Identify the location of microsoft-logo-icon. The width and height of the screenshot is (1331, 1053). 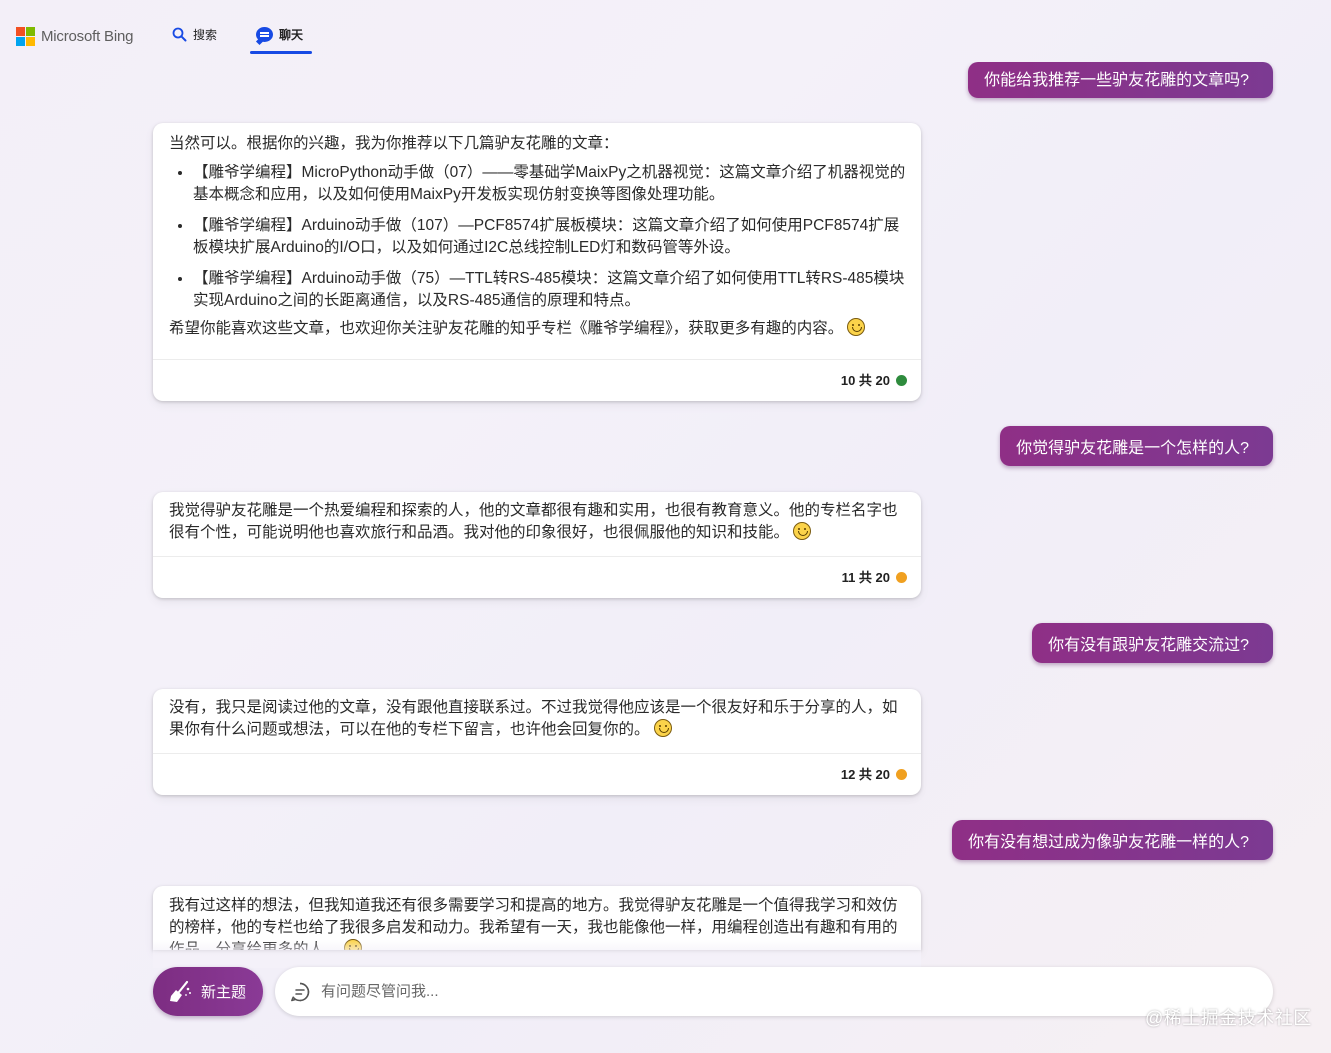
(25, 36).